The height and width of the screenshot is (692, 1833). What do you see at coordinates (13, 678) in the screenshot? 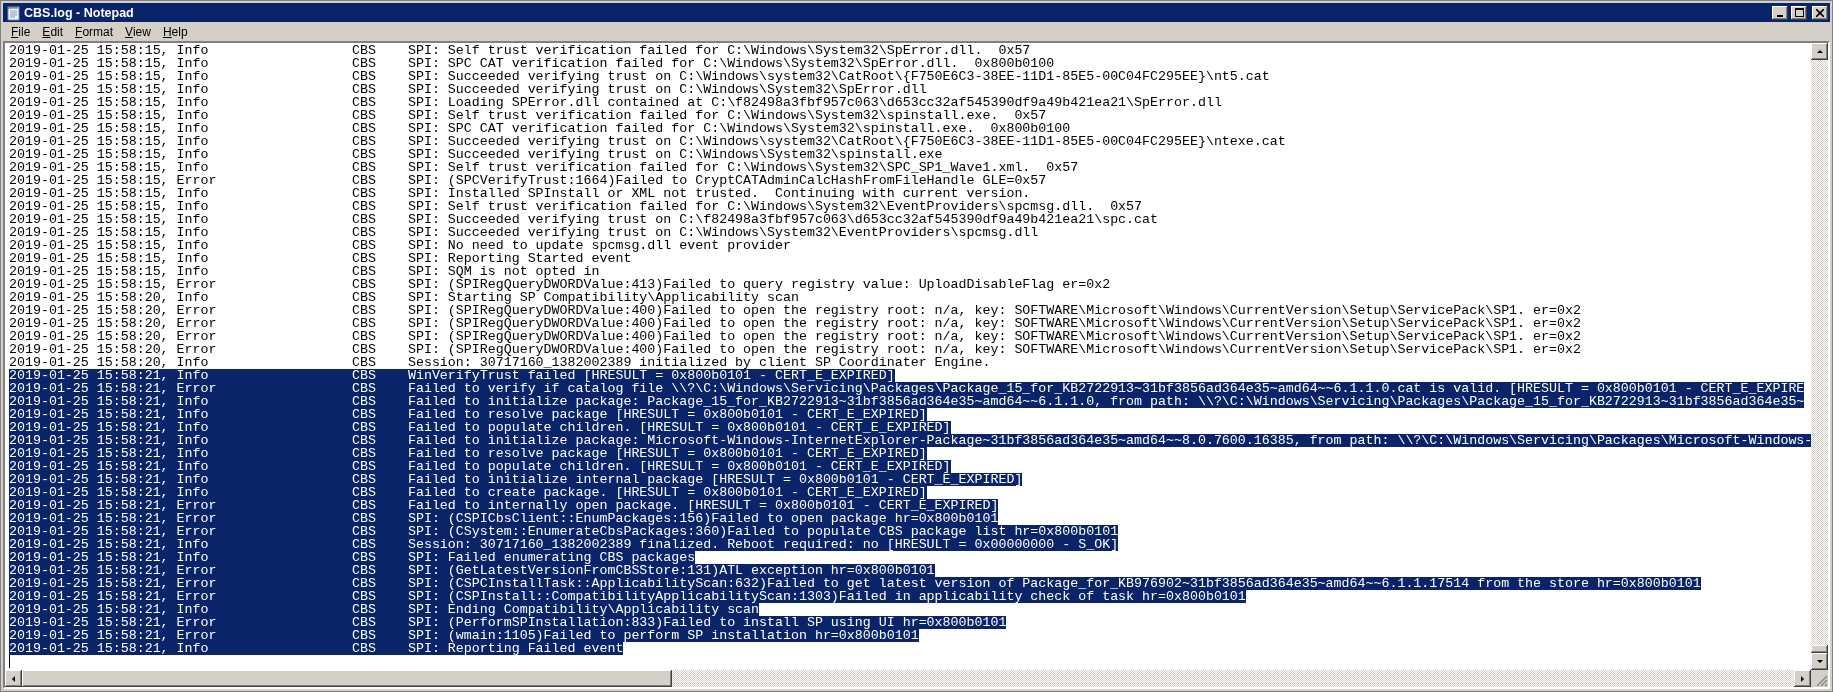
I see `scroll-left-button` at bounding box center [13, 678].